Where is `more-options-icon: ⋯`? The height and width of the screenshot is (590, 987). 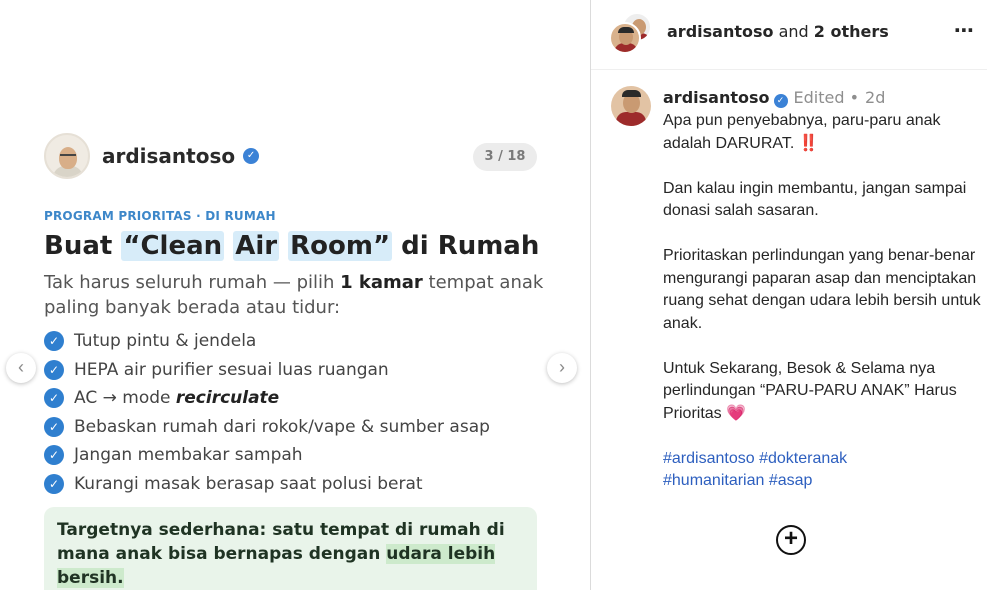
more-options-icon: ⋯ is located at coordinates (964, 30).